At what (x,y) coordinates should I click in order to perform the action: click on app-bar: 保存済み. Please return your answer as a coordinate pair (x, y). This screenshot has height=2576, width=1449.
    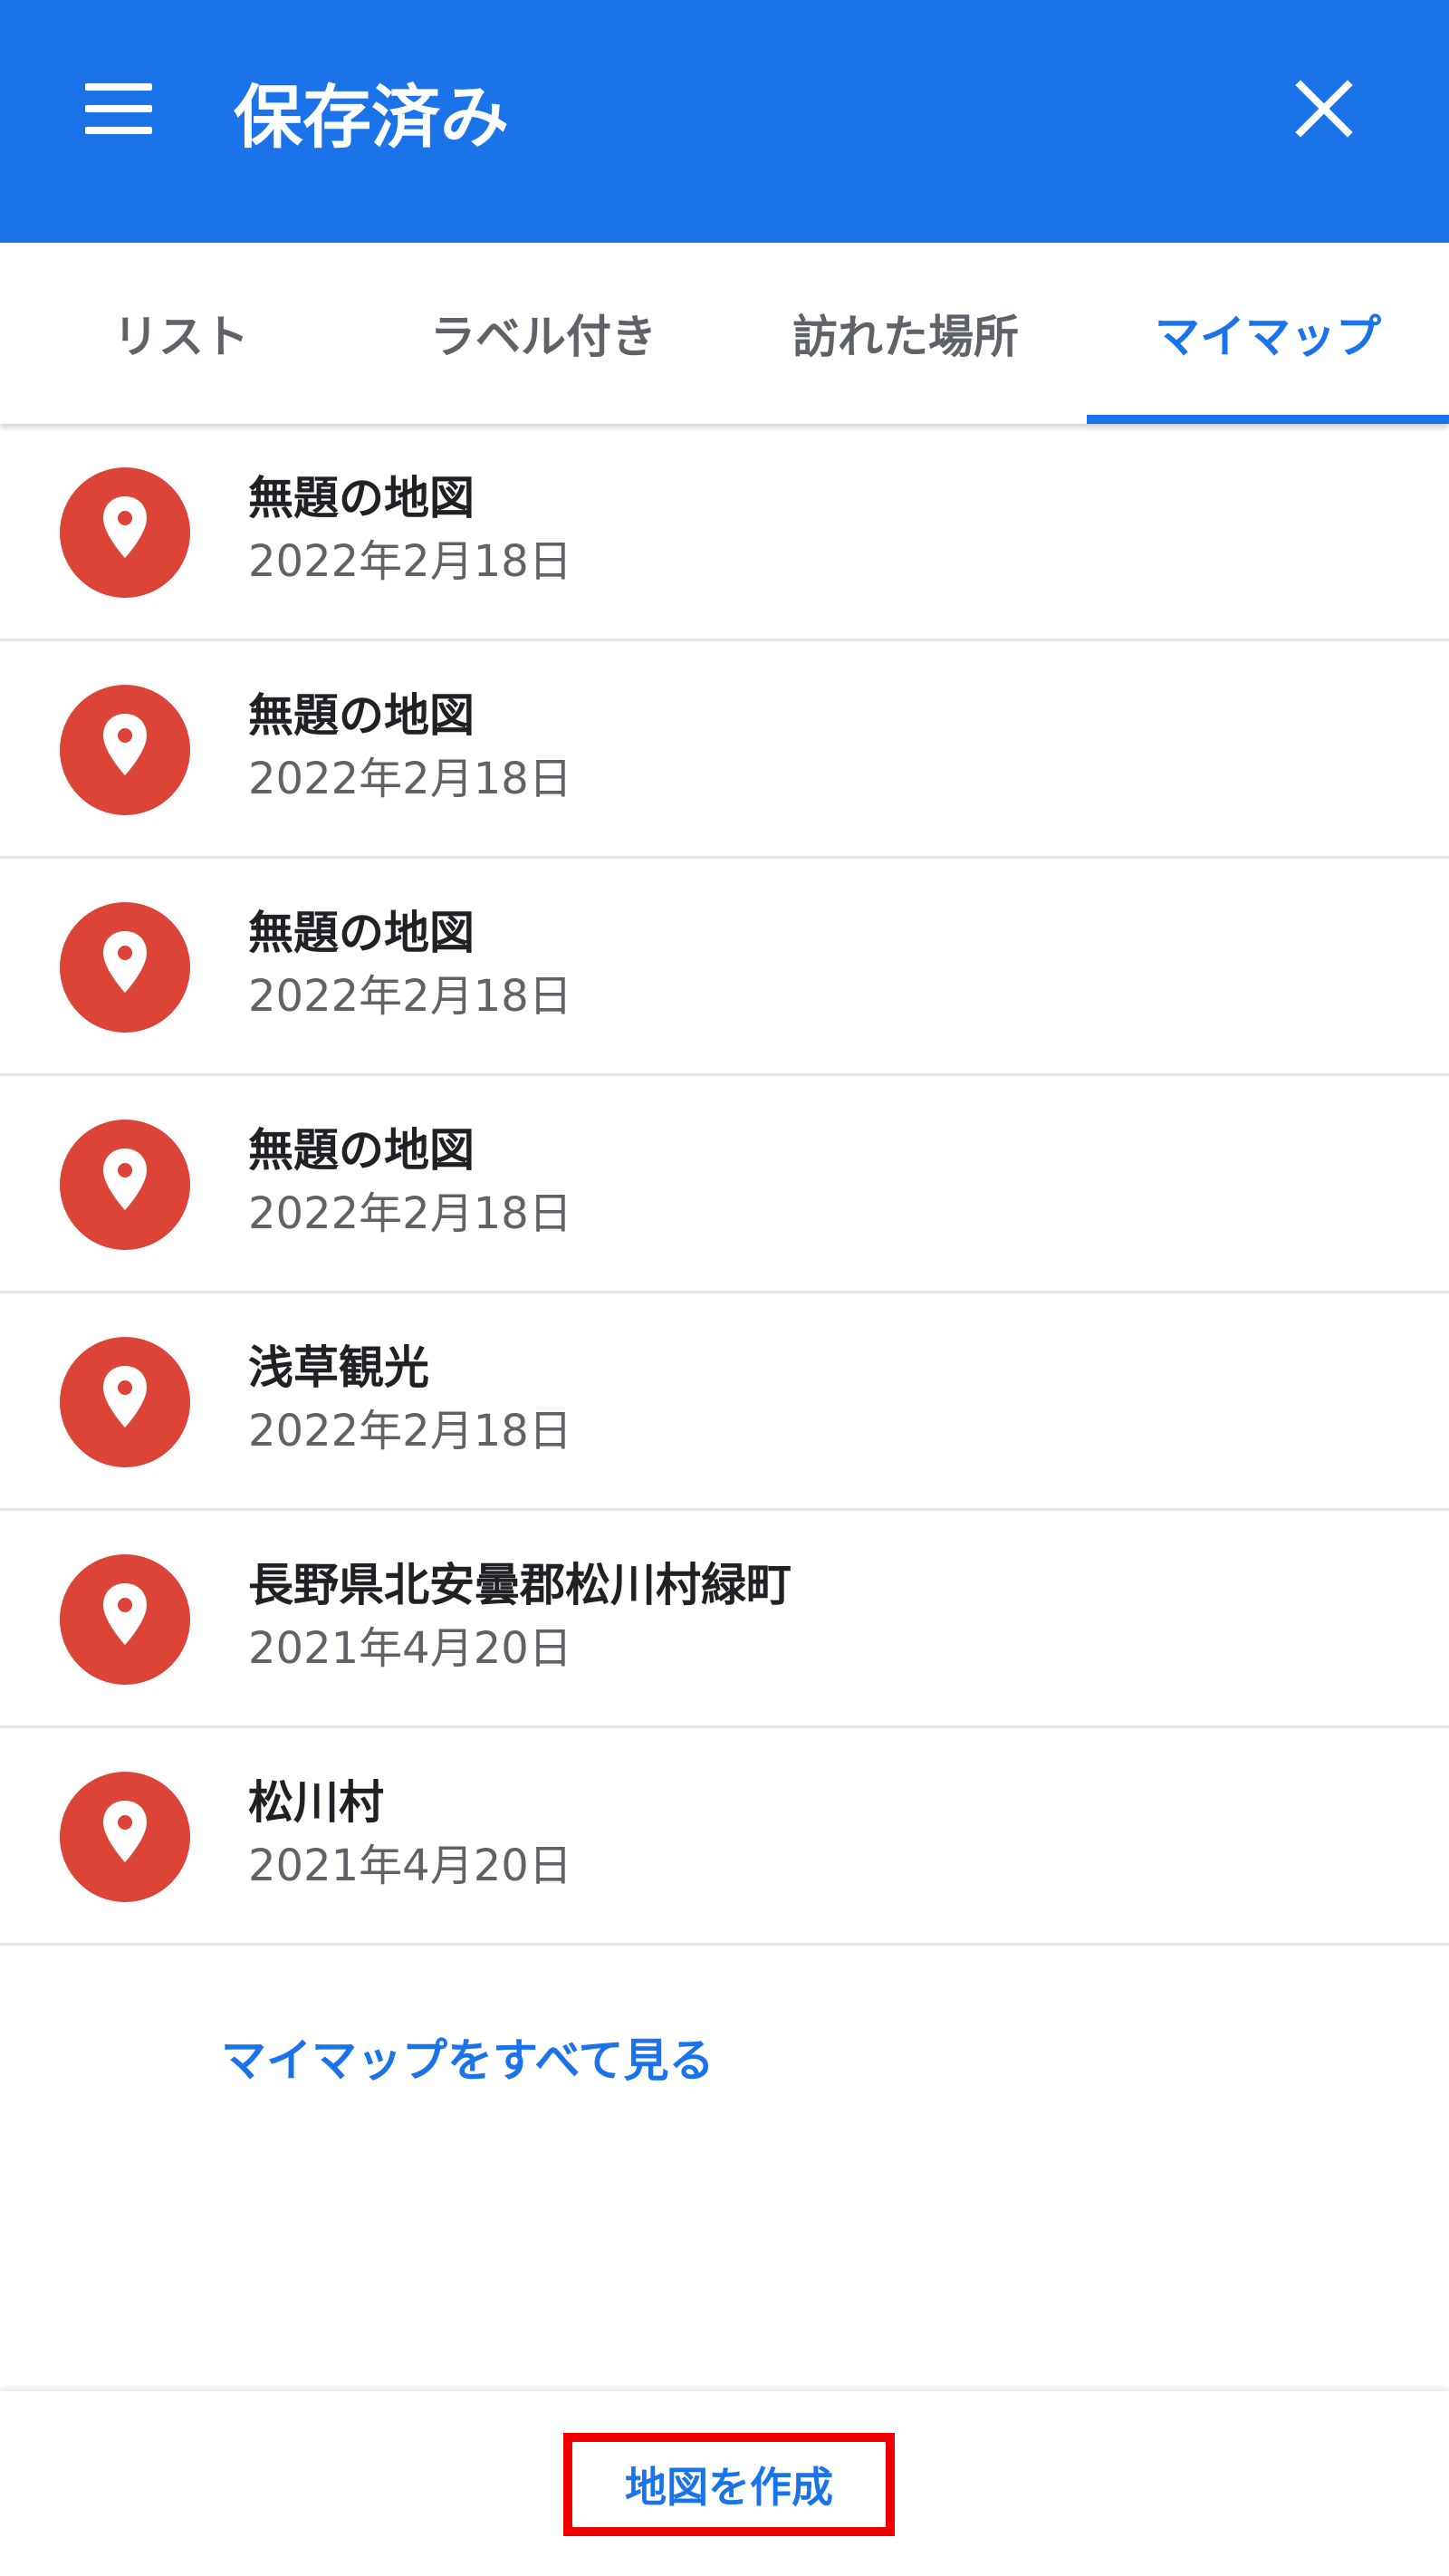
    Looking at the image, I should click on (724, 121).